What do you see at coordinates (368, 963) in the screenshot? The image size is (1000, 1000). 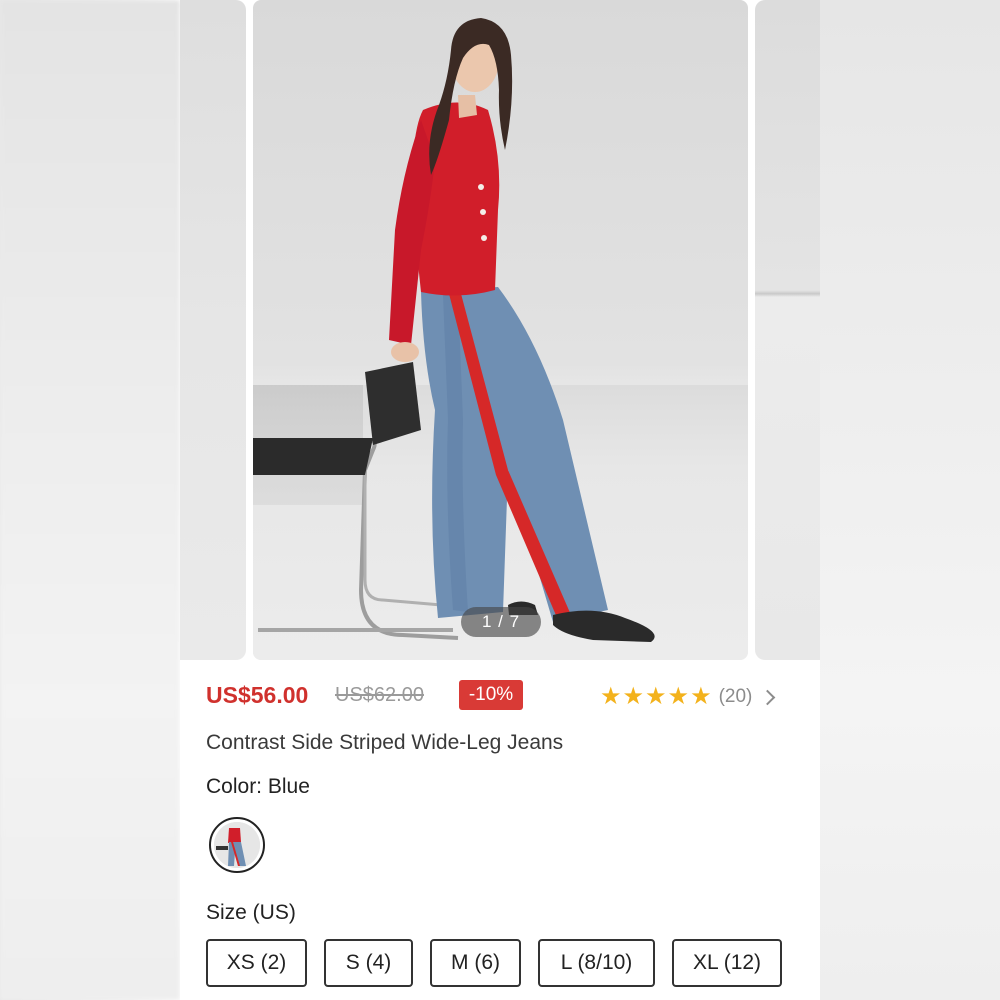 I see `size-option-s: S (4)` at bounding box center [368, 963].